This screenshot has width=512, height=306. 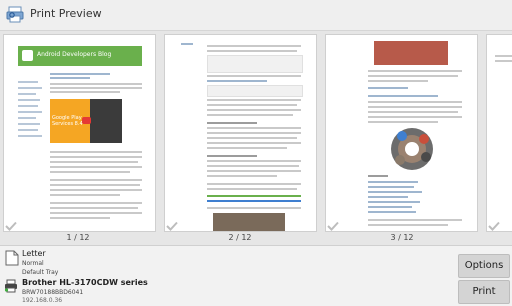 What do you see at coordinates (74, 54) in the screenshot?
I see `blog-title: Android Developers Blog` at bounding box center [74, 54].